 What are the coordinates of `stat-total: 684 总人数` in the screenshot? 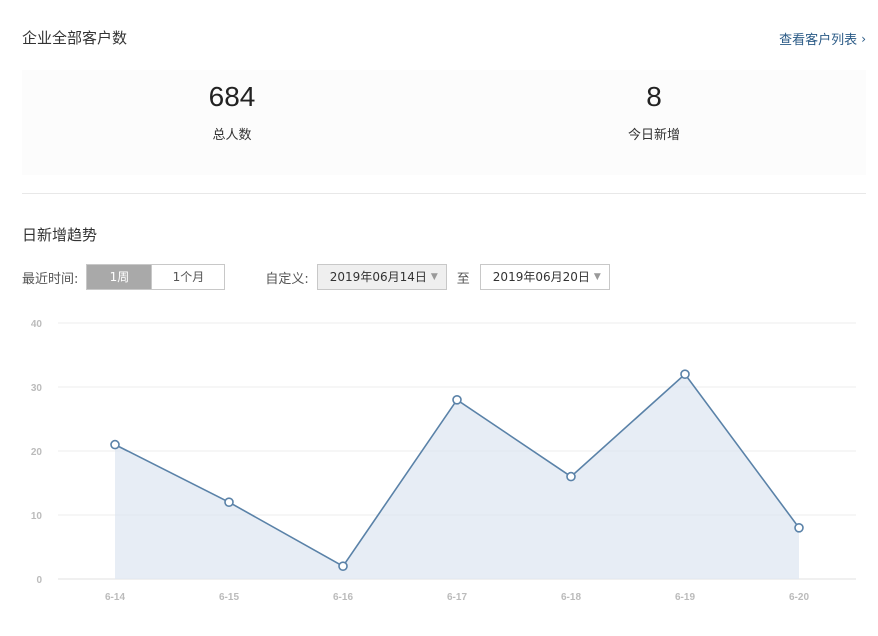 It's located at (232, 111).